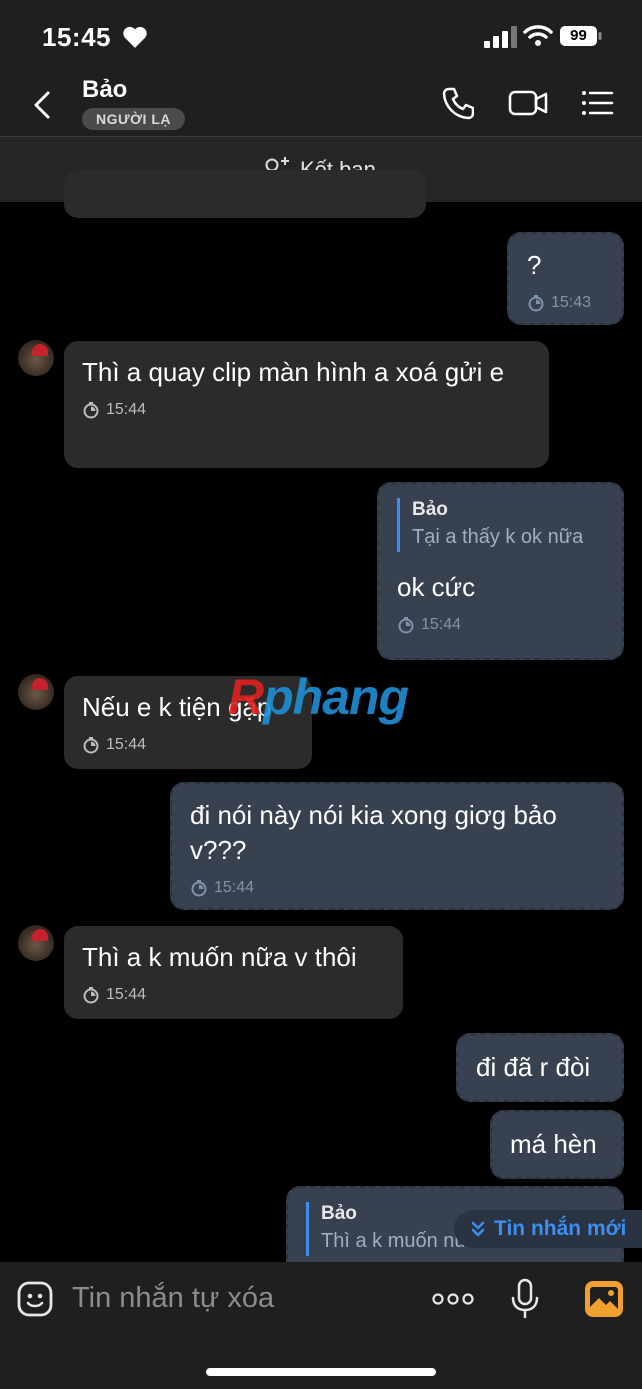  What do you see at coordinates (453, 1299) in the screenshot?
I see `more-icon` at bounding box center [453, 1299].